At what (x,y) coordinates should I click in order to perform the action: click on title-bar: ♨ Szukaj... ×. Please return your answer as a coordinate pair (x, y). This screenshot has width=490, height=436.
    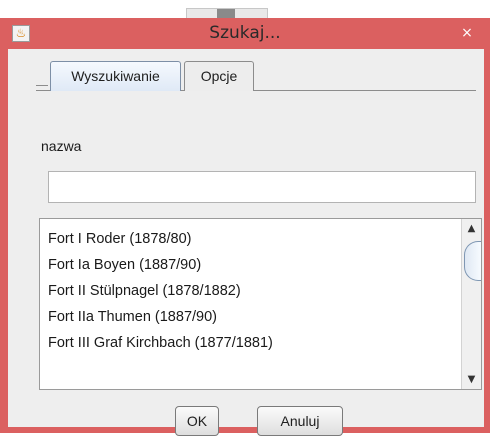
    Looking at the image, I should click on (245, 33).